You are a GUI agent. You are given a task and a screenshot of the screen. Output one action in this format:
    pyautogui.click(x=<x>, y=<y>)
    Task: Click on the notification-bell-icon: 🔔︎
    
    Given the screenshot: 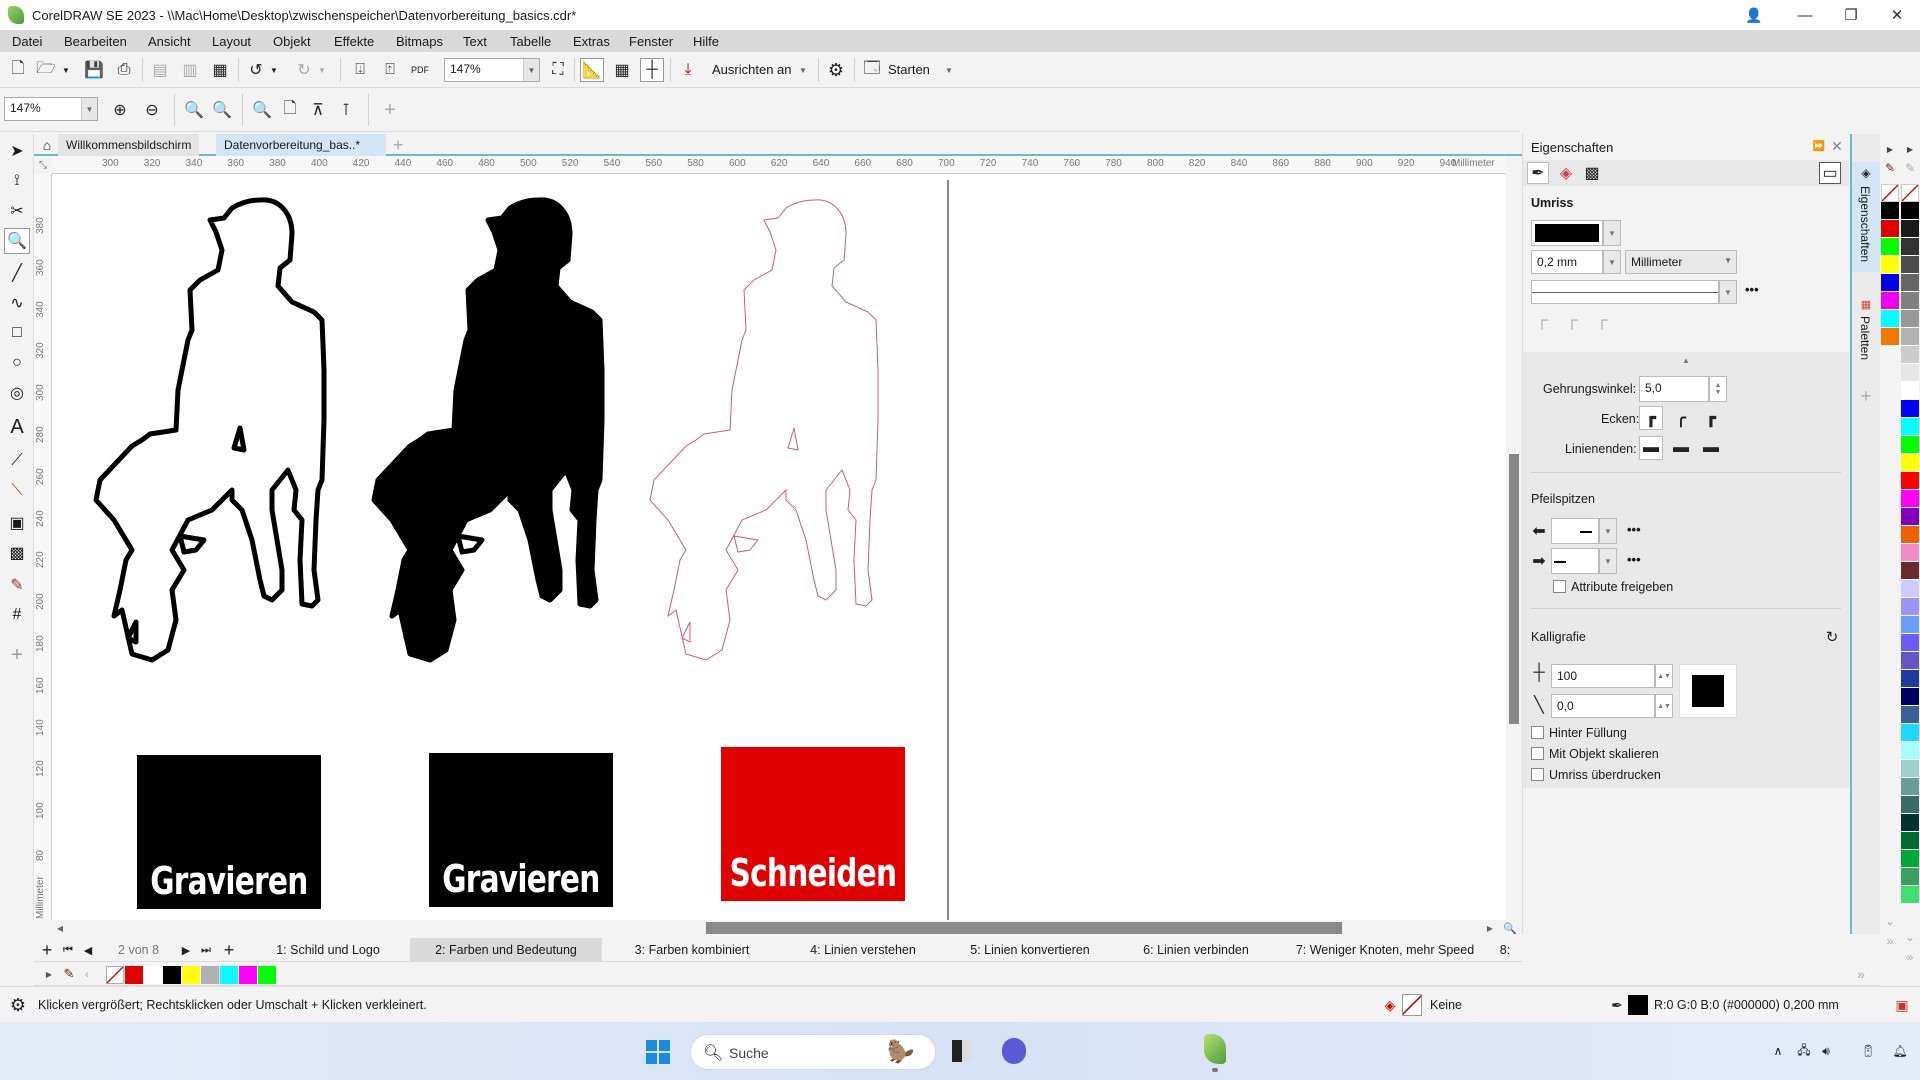 What is the action you would take?
    pyautogui.click(x=1900, y=1051)
    